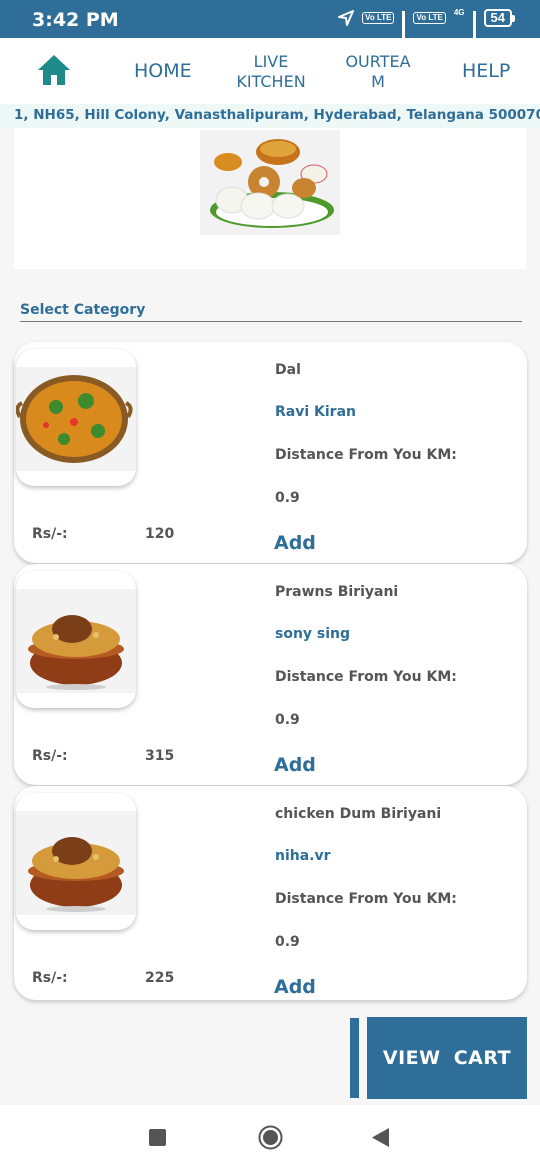  I want to click on home-icon, so click(54, 70).